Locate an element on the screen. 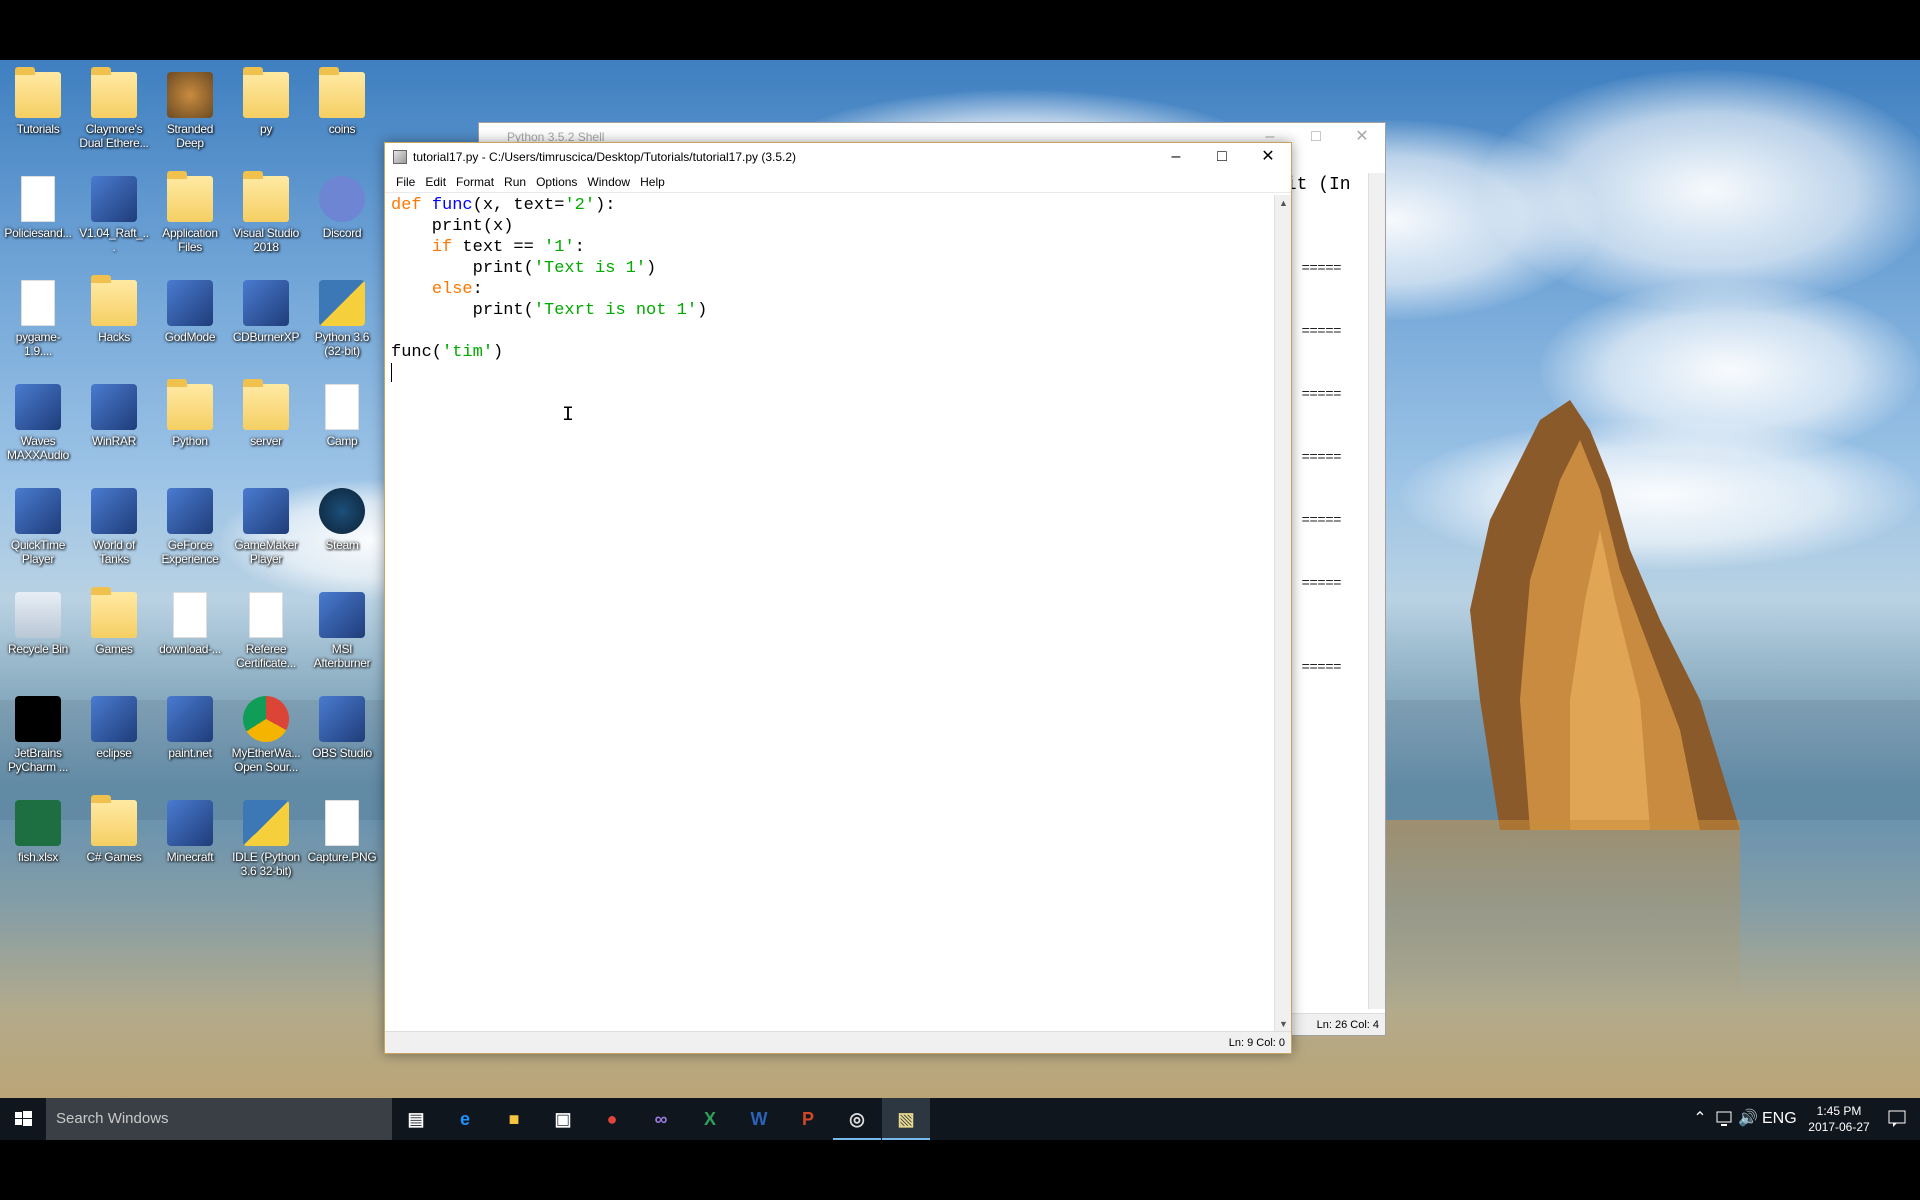 Image resolution: width=1920 pixels, height=1200 pixels. network-icon is located at coordinates (1724, 1119).